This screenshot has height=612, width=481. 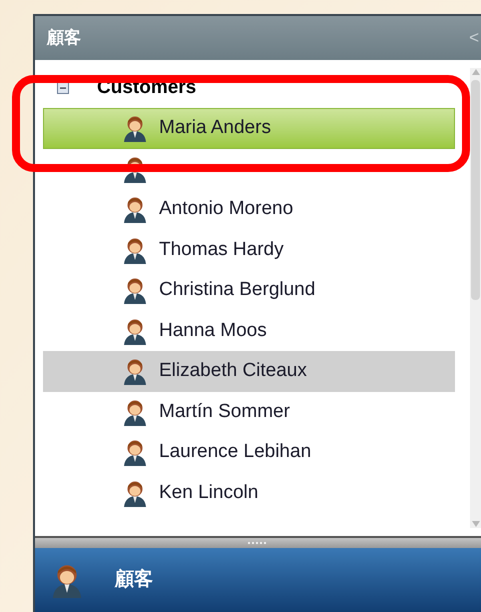 What do you see at coordinates (249, 330) in the screenshot?
I see `customer-item: Hanna Moos` at bounding box center [249, 330].